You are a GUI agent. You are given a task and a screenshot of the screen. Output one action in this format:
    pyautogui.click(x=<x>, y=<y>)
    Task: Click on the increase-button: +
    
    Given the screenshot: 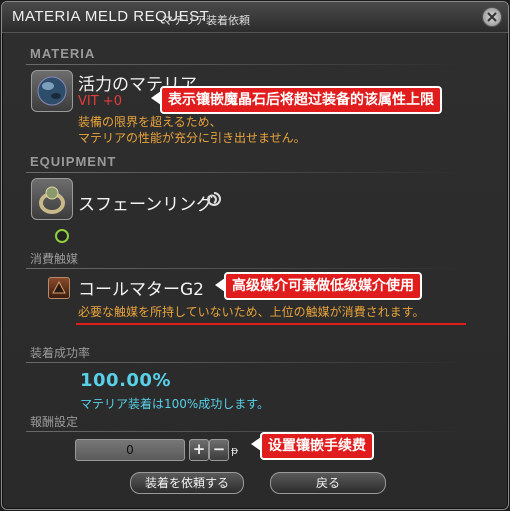 What is the action you would take?
    pyautogui.click(x=199, y=450)
    